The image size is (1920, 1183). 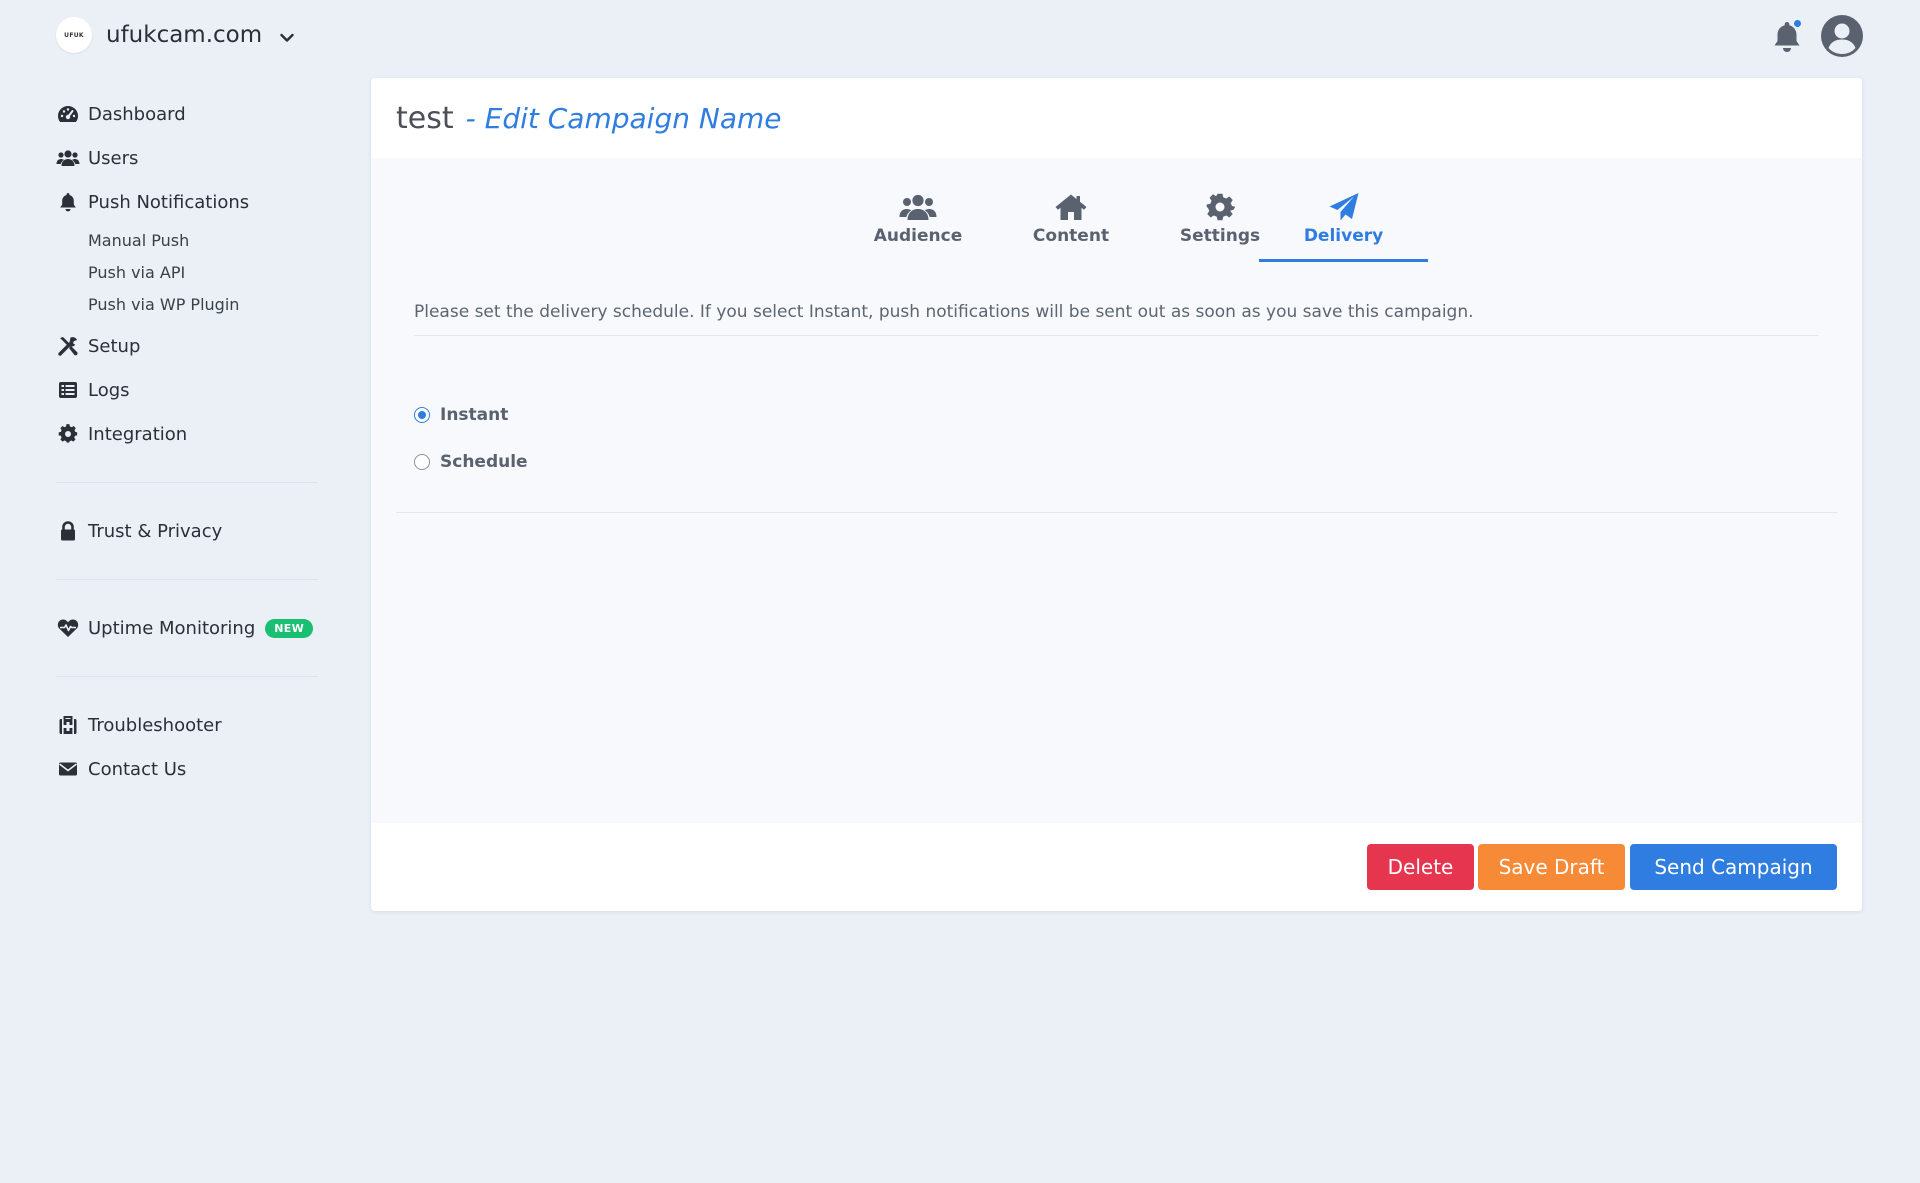 What do you see at coordinates (113, 158) in the screenshot?
I see `sidebar-item-label: Users` at bounding box center [113, 158].